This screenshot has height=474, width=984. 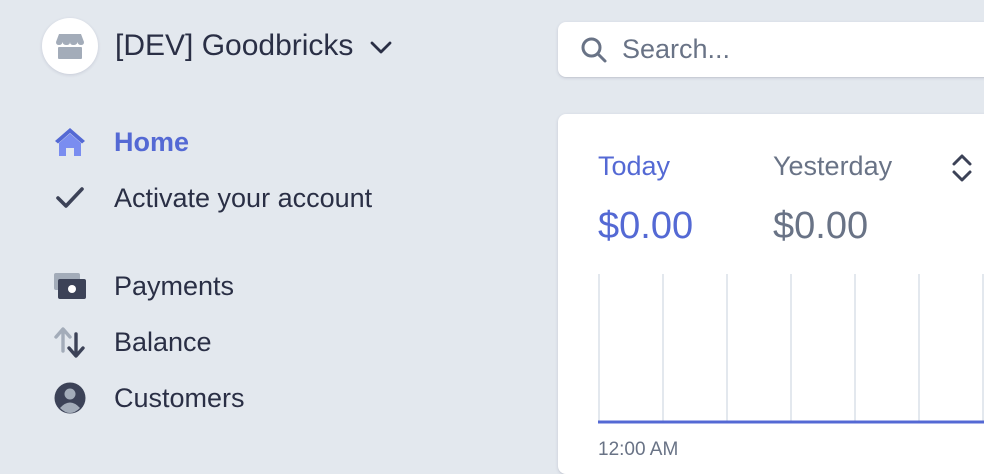 What do you see at coordinates (70, 398) in the screenshot?
I see `customer-icon` at bounding box center [70, 398].